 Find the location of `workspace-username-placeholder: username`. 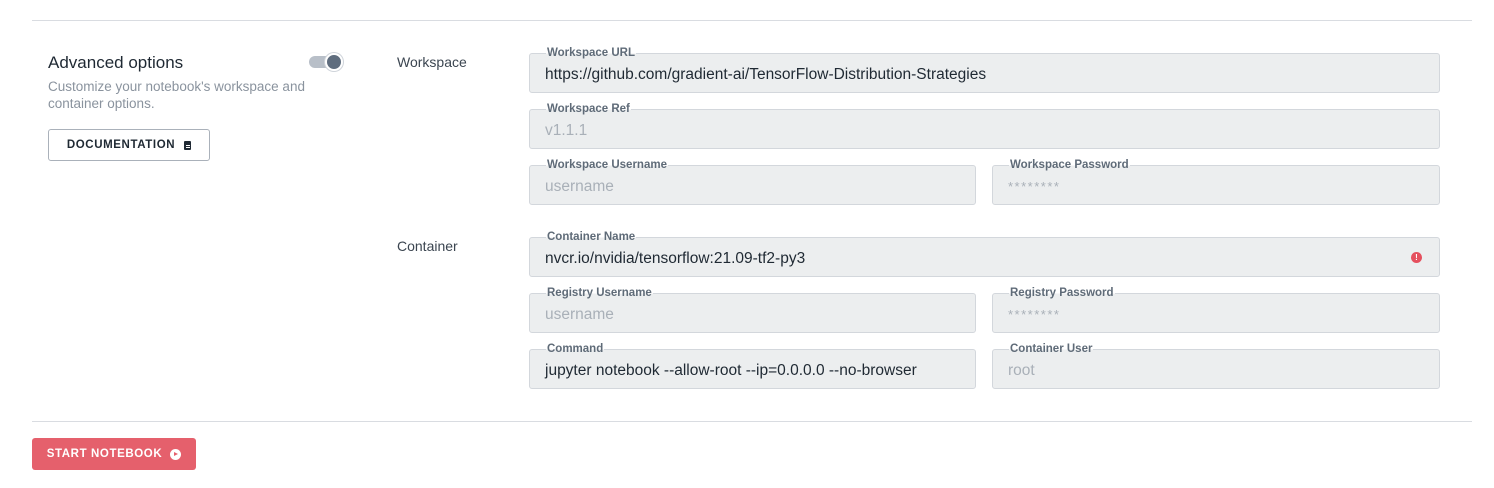

workspace-username-placeholder: username is located at coordinates (579, 186).